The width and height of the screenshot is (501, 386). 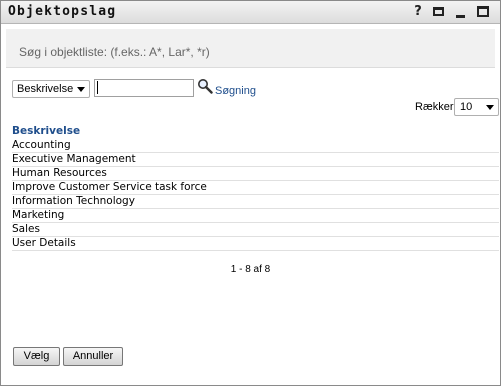 What do you see at coordinates (255, 202) in the screenshot?
I see `list-item: Information Technology` at bounding box center [255, 202].